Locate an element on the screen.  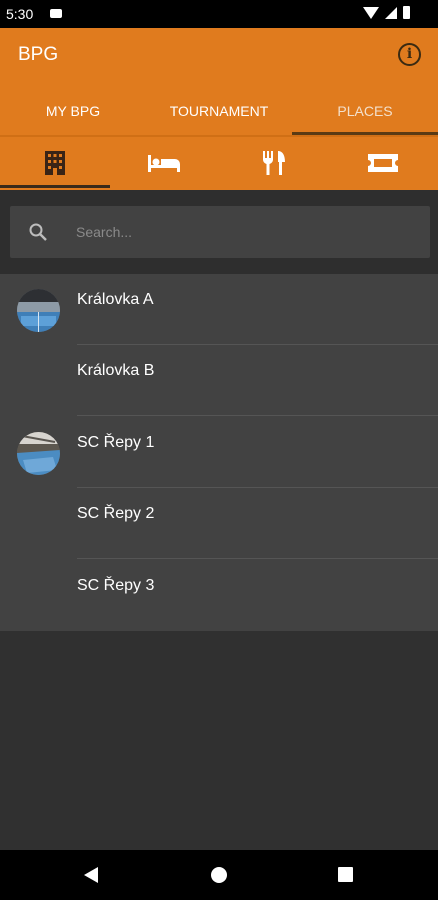
place-name: SC Řepy 2 is located at coordinates (116, 513).